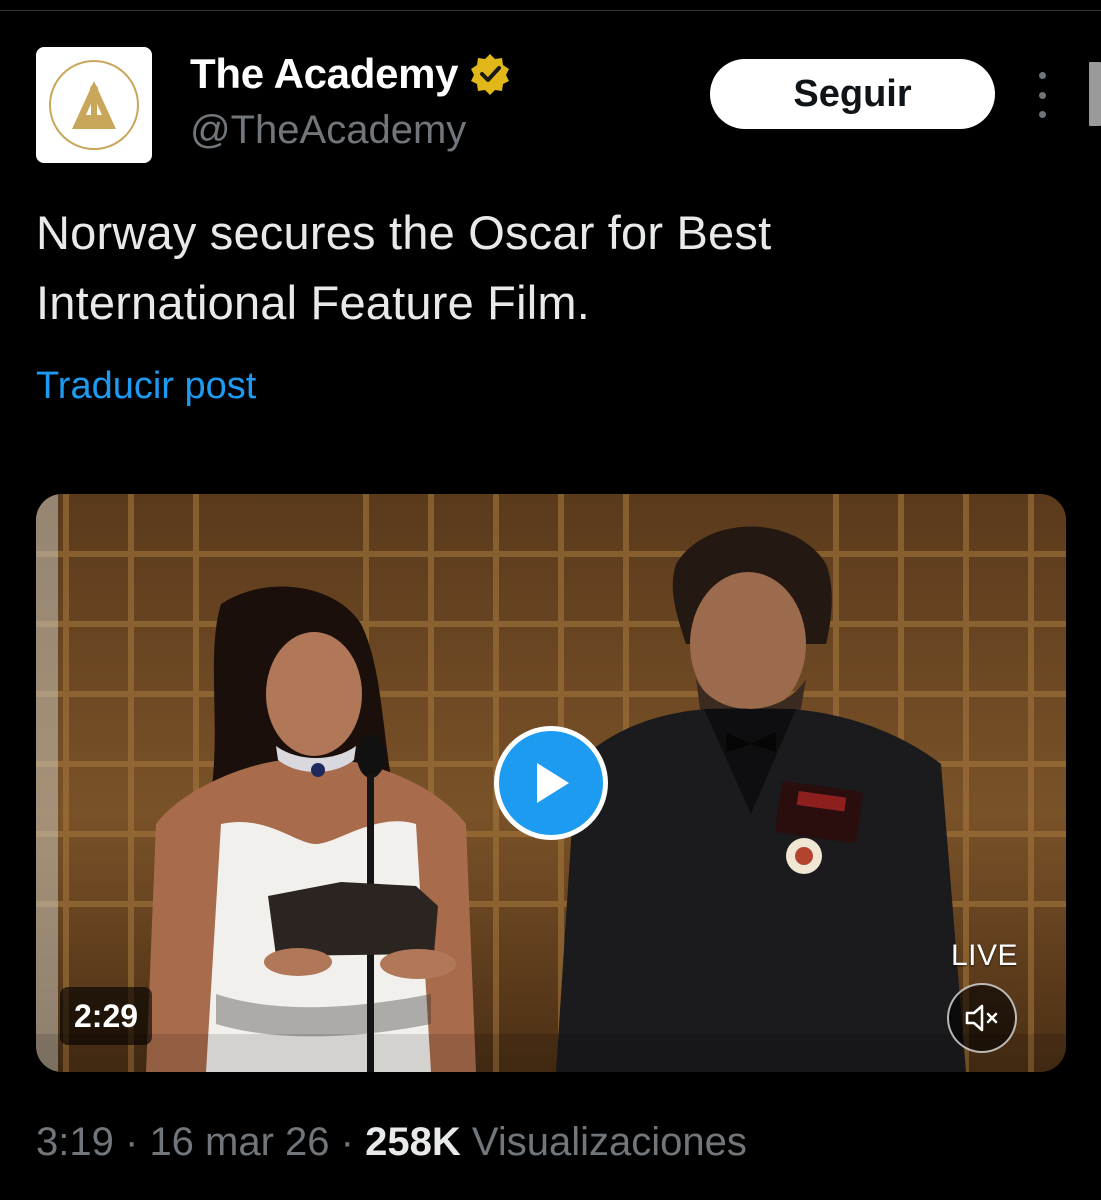  I want to click on author-name-row: The Academy, so click(351, 74).